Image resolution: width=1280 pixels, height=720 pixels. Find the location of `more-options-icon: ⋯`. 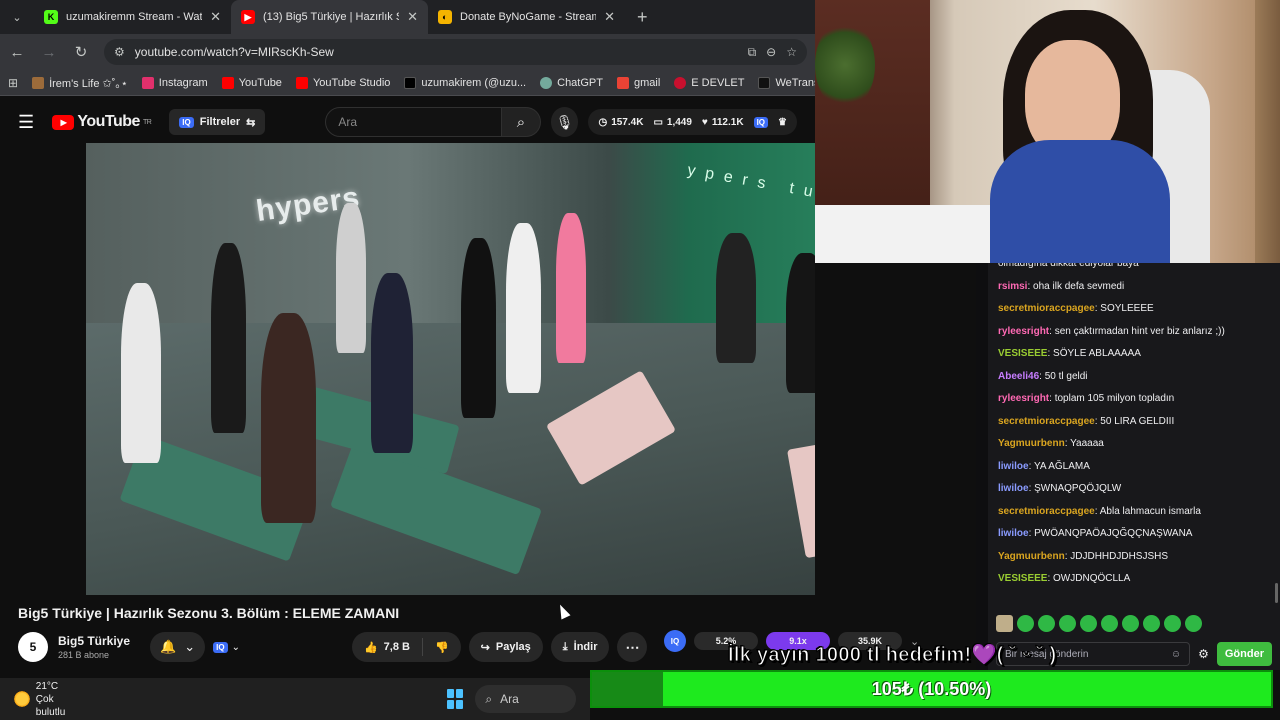

more-options-icon: ⋯ is located at coordinates (632, 647).